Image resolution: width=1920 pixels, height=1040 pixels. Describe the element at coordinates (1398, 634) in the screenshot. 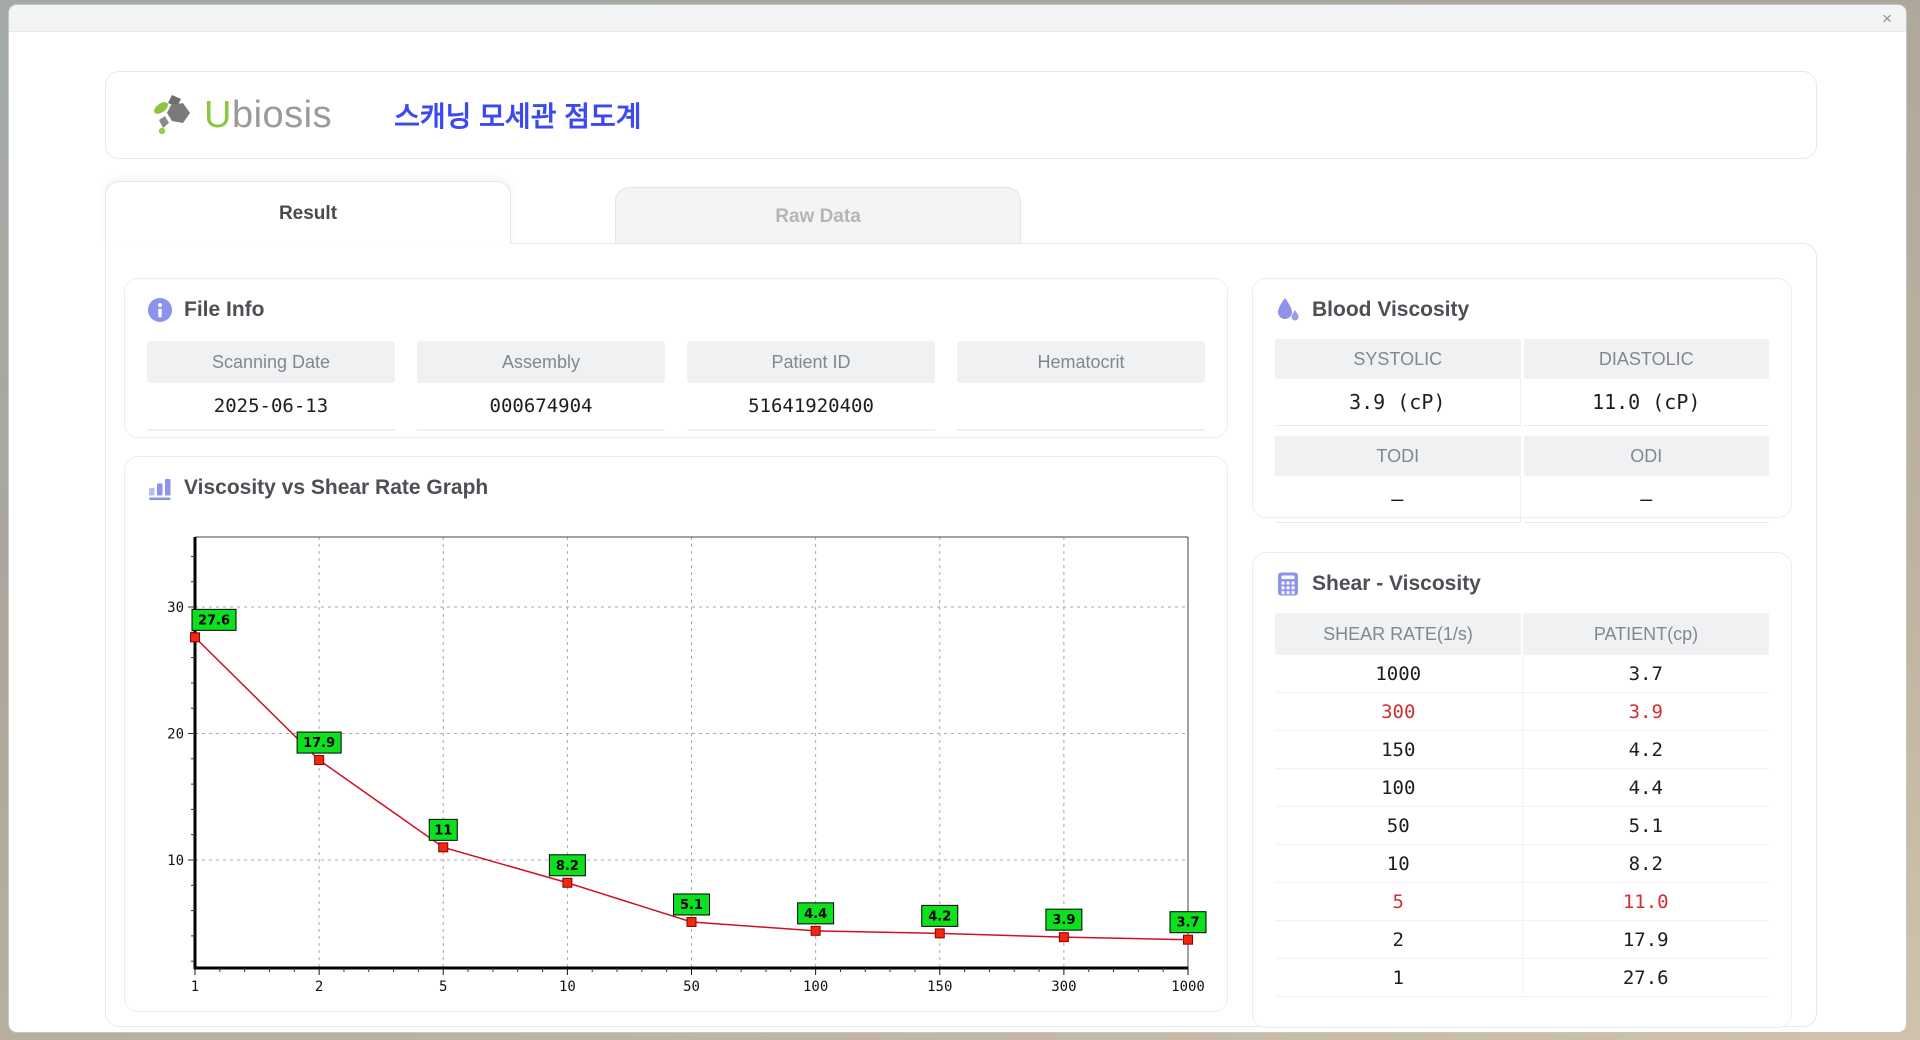

I see `column-header-shear-rate: SHEAR RATE(1/s)` at that location.